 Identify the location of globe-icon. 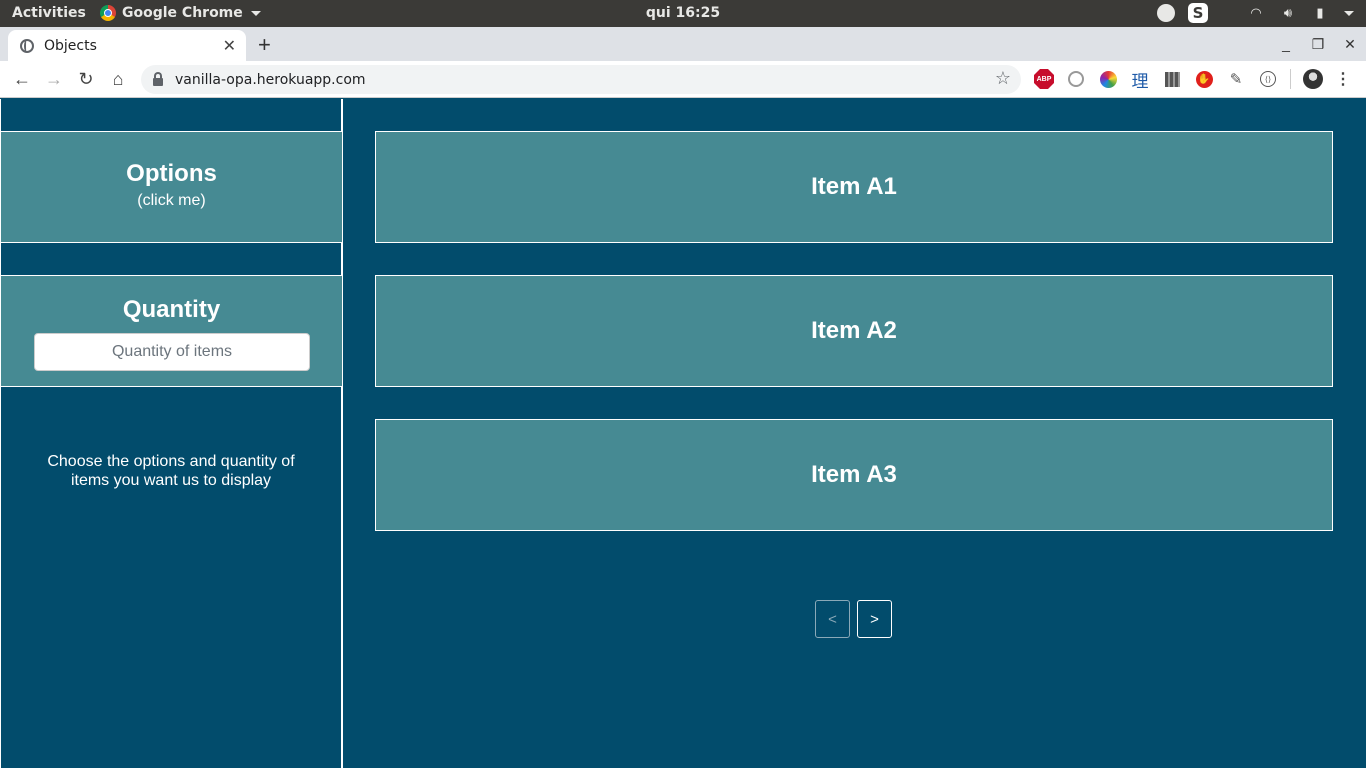
(27, 45).